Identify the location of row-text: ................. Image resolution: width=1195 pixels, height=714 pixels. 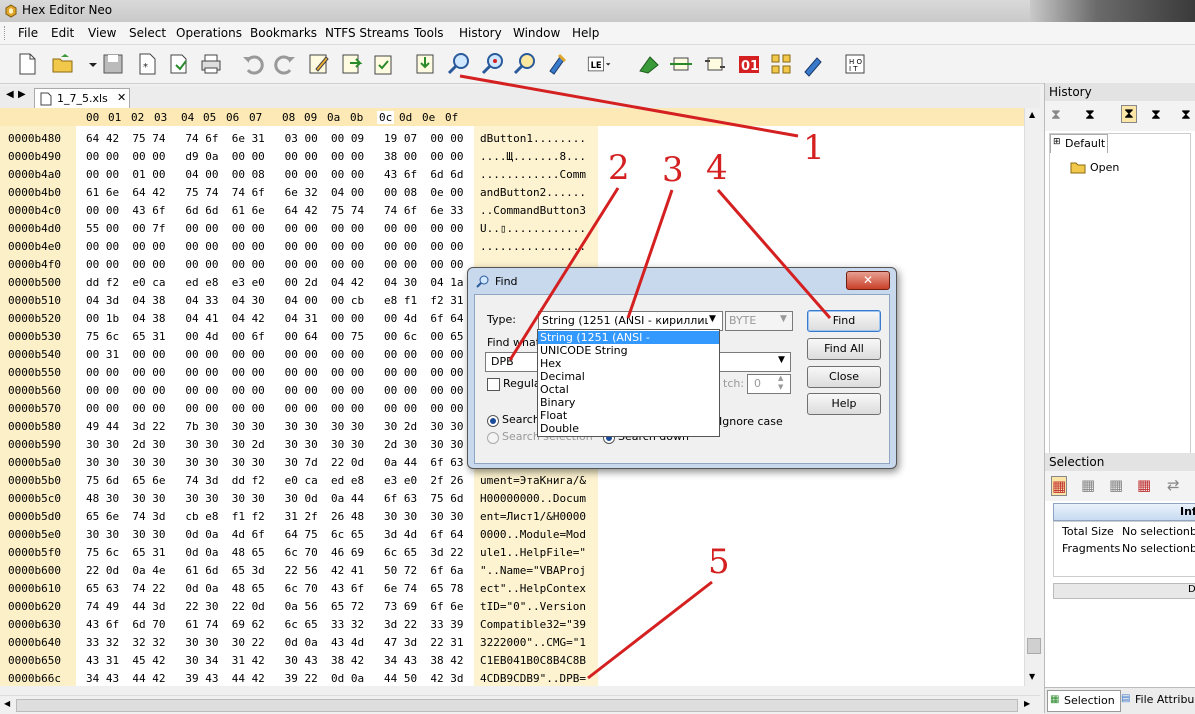
(533, 246).